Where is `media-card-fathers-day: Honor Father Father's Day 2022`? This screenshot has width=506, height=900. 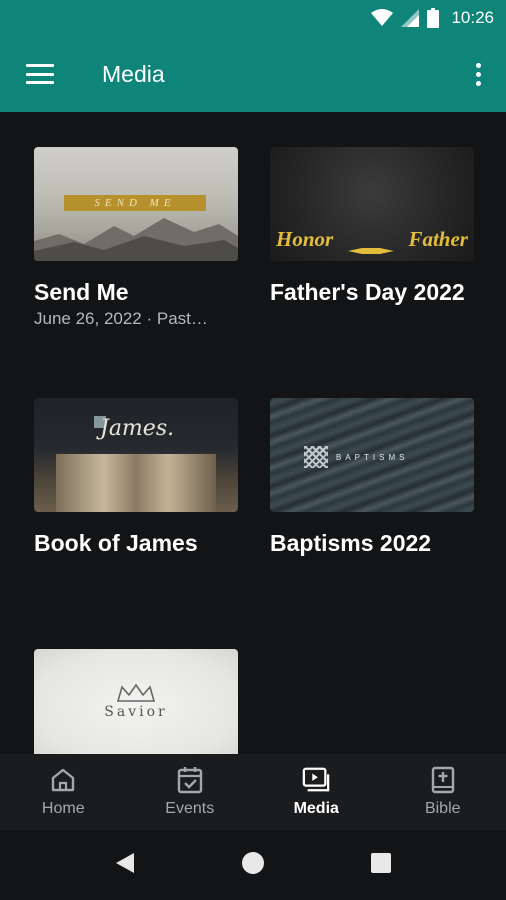
media-card-fathers-day: Honor Father Father's Day 2022 is located at coordinates (372, 227).